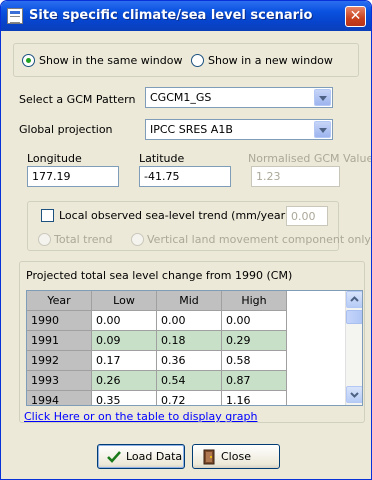 The height and width of the screenshot is (480, 372). I want to click on global-projection-value: IPCC SRES A1B, so click(191, 129).